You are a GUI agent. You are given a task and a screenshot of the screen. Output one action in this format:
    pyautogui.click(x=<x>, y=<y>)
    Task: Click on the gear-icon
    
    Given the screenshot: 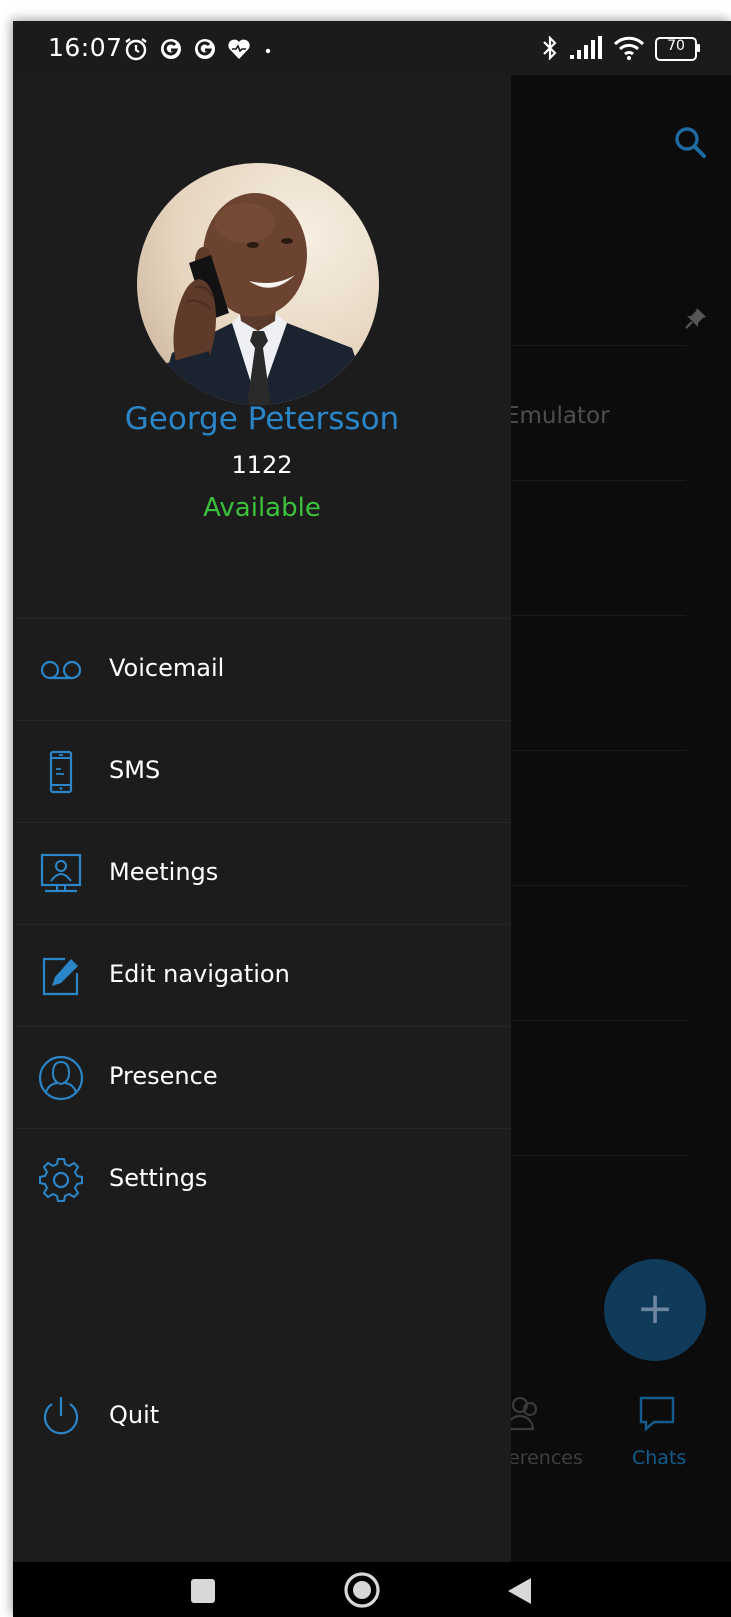 What is the action you would take?
    pyautogui.click(x=61, y=1180)
    